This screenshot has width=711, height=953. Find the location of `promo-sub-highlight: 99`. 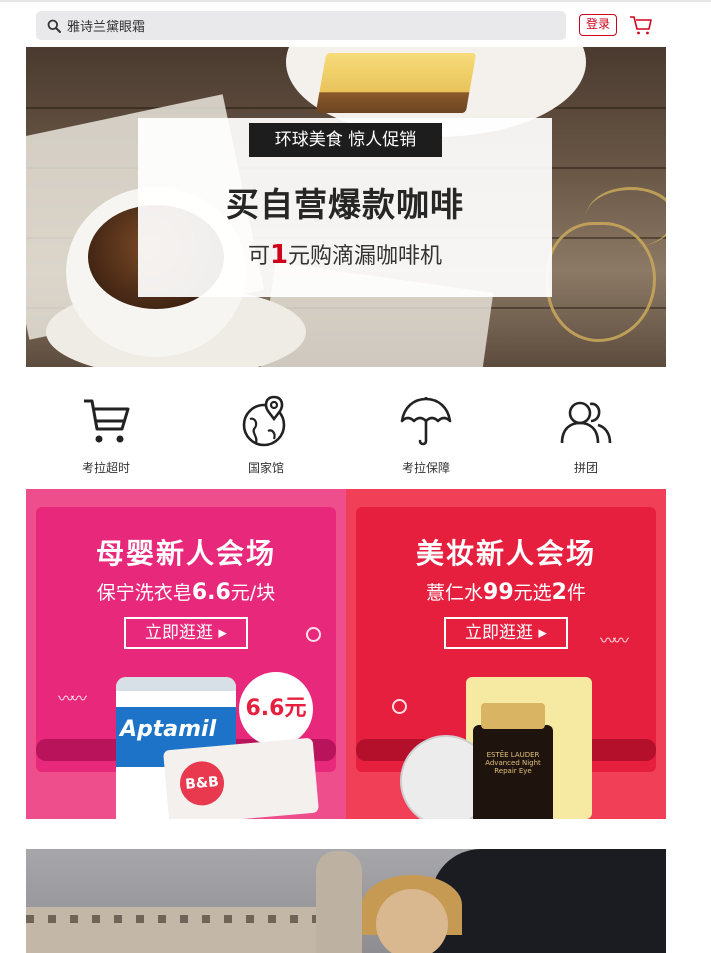

promo-sub-highlight: 99 is located at coordinates (498, 592).